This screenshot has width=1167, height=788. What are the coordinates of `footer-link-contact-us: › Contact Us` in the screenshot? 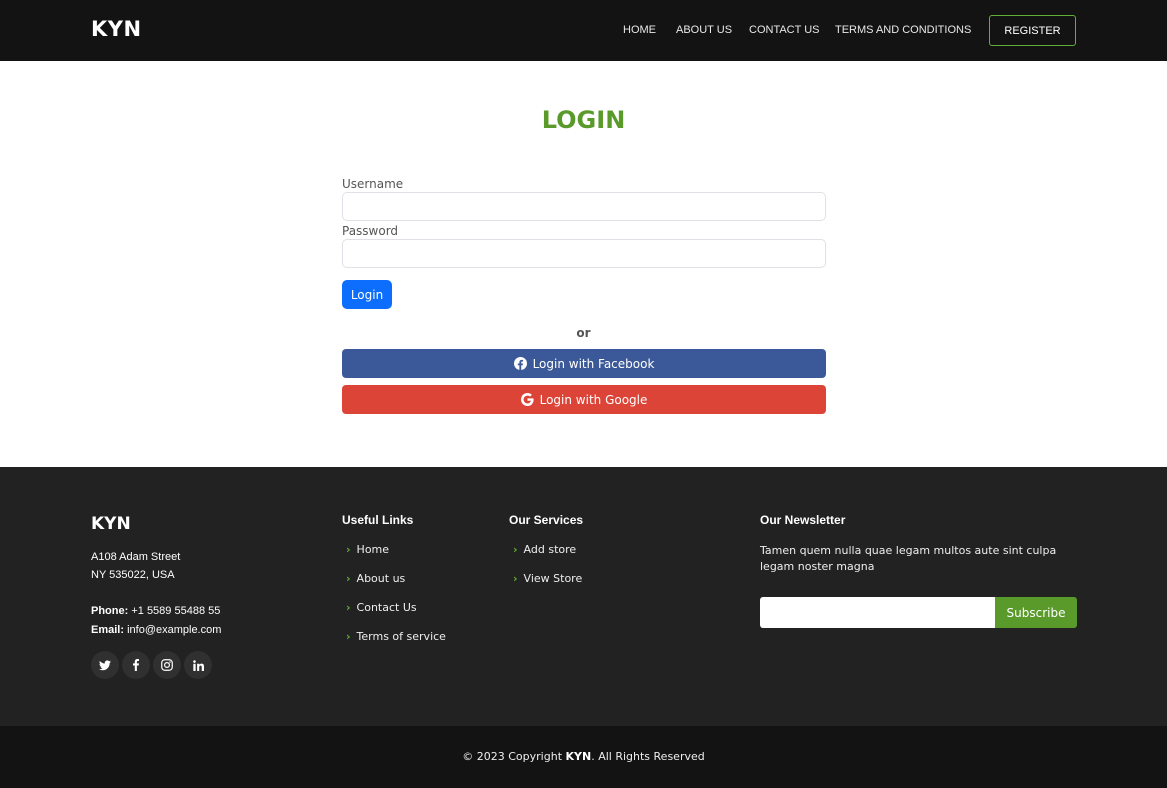 It's located at (381, 607).